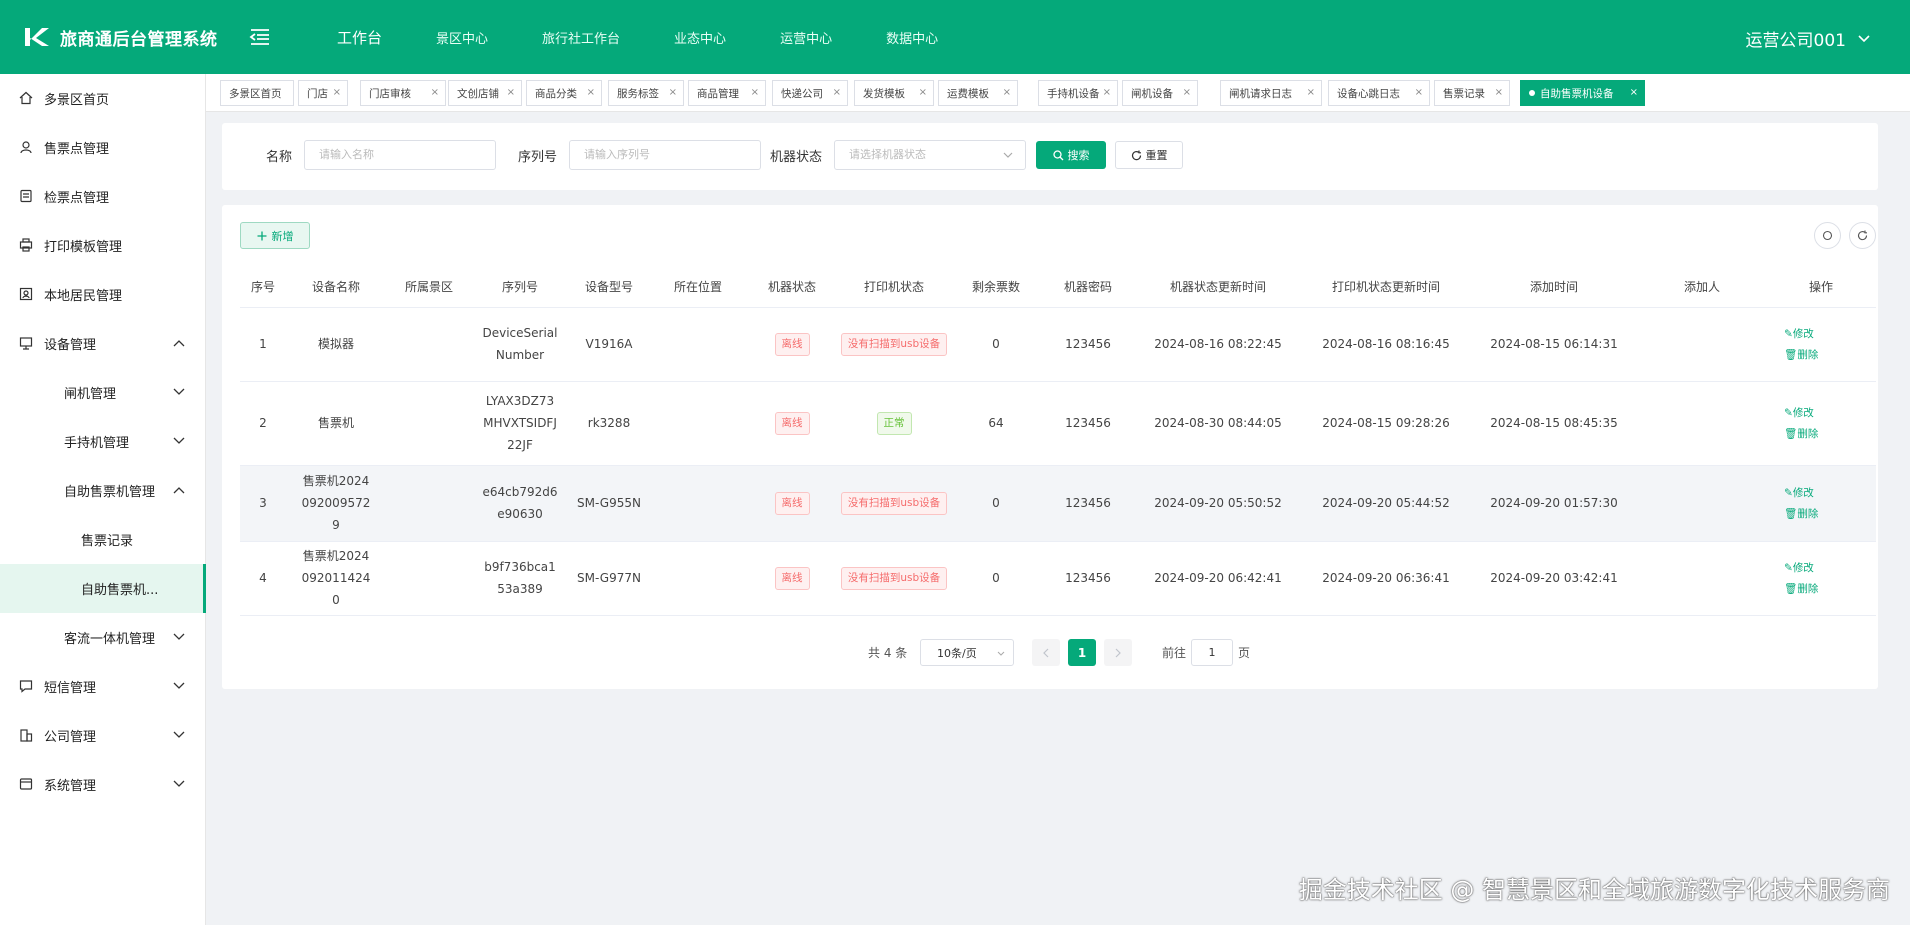 This screenshot has height=925, width=1910. I want to click on sidebar-item-company: 公司管理, so click(102, 735).